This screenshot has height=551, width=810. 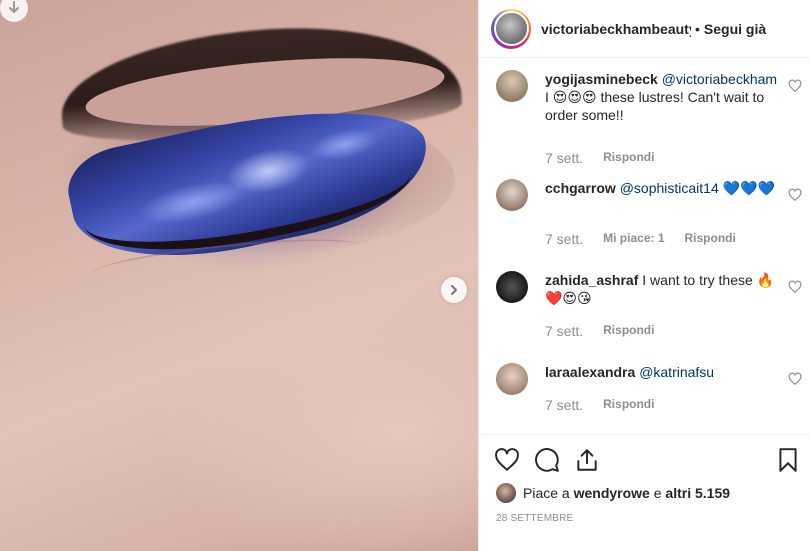 I want to click on share-icon, so click(x=587, y=460).